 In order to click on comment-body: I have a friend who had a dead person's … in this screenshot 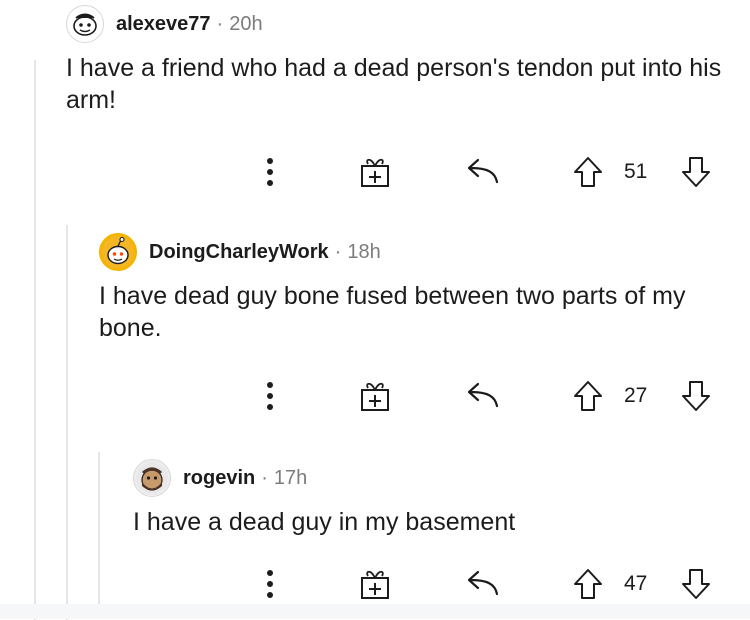, I will do `click(394, 84)`.